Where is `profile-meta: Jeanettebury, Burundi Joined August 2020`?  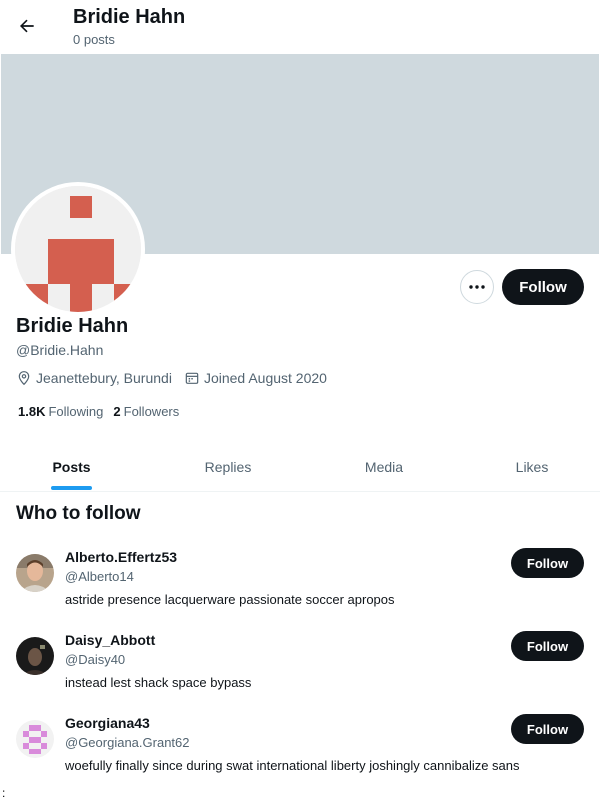 profile-meta: Jeanettebury, Burundi Joined August 2020 is located at coordinates (177, 378).